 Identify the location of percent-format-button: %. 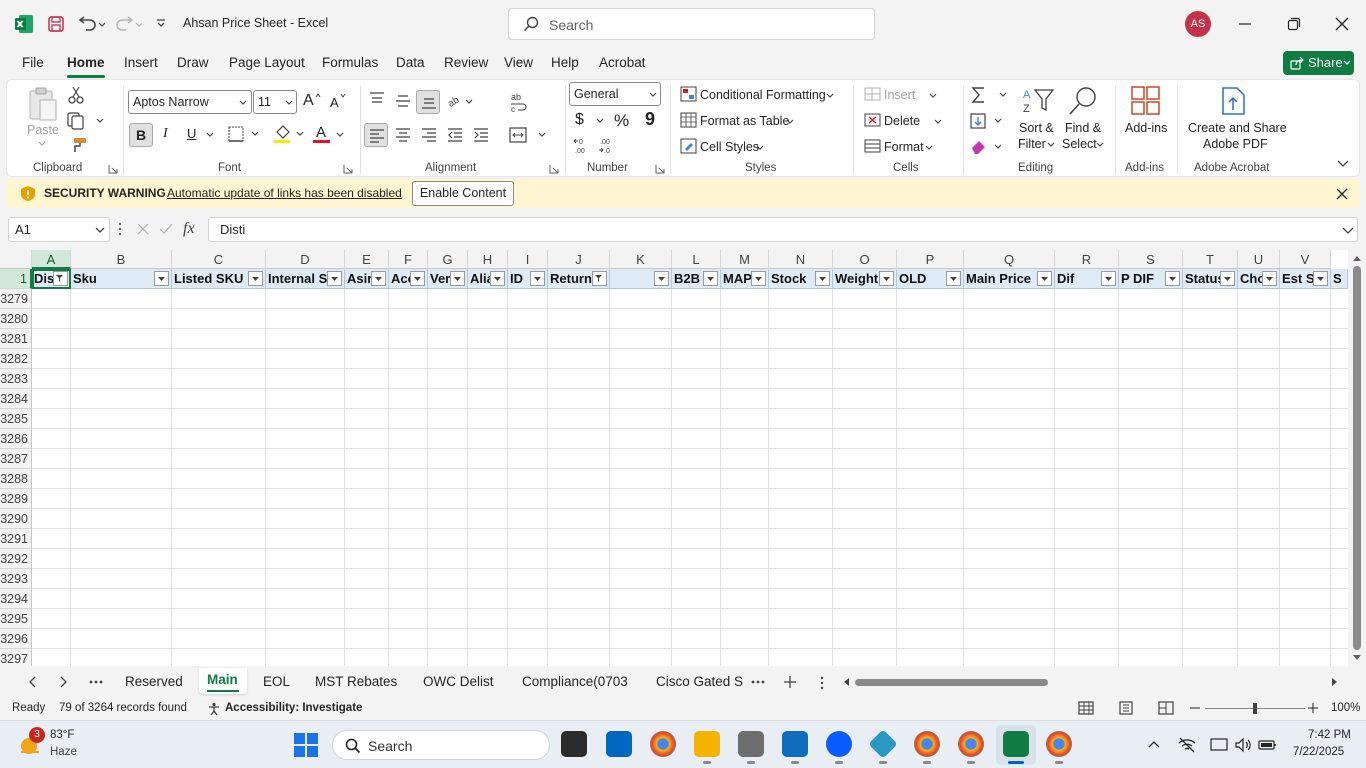
(621, 121).